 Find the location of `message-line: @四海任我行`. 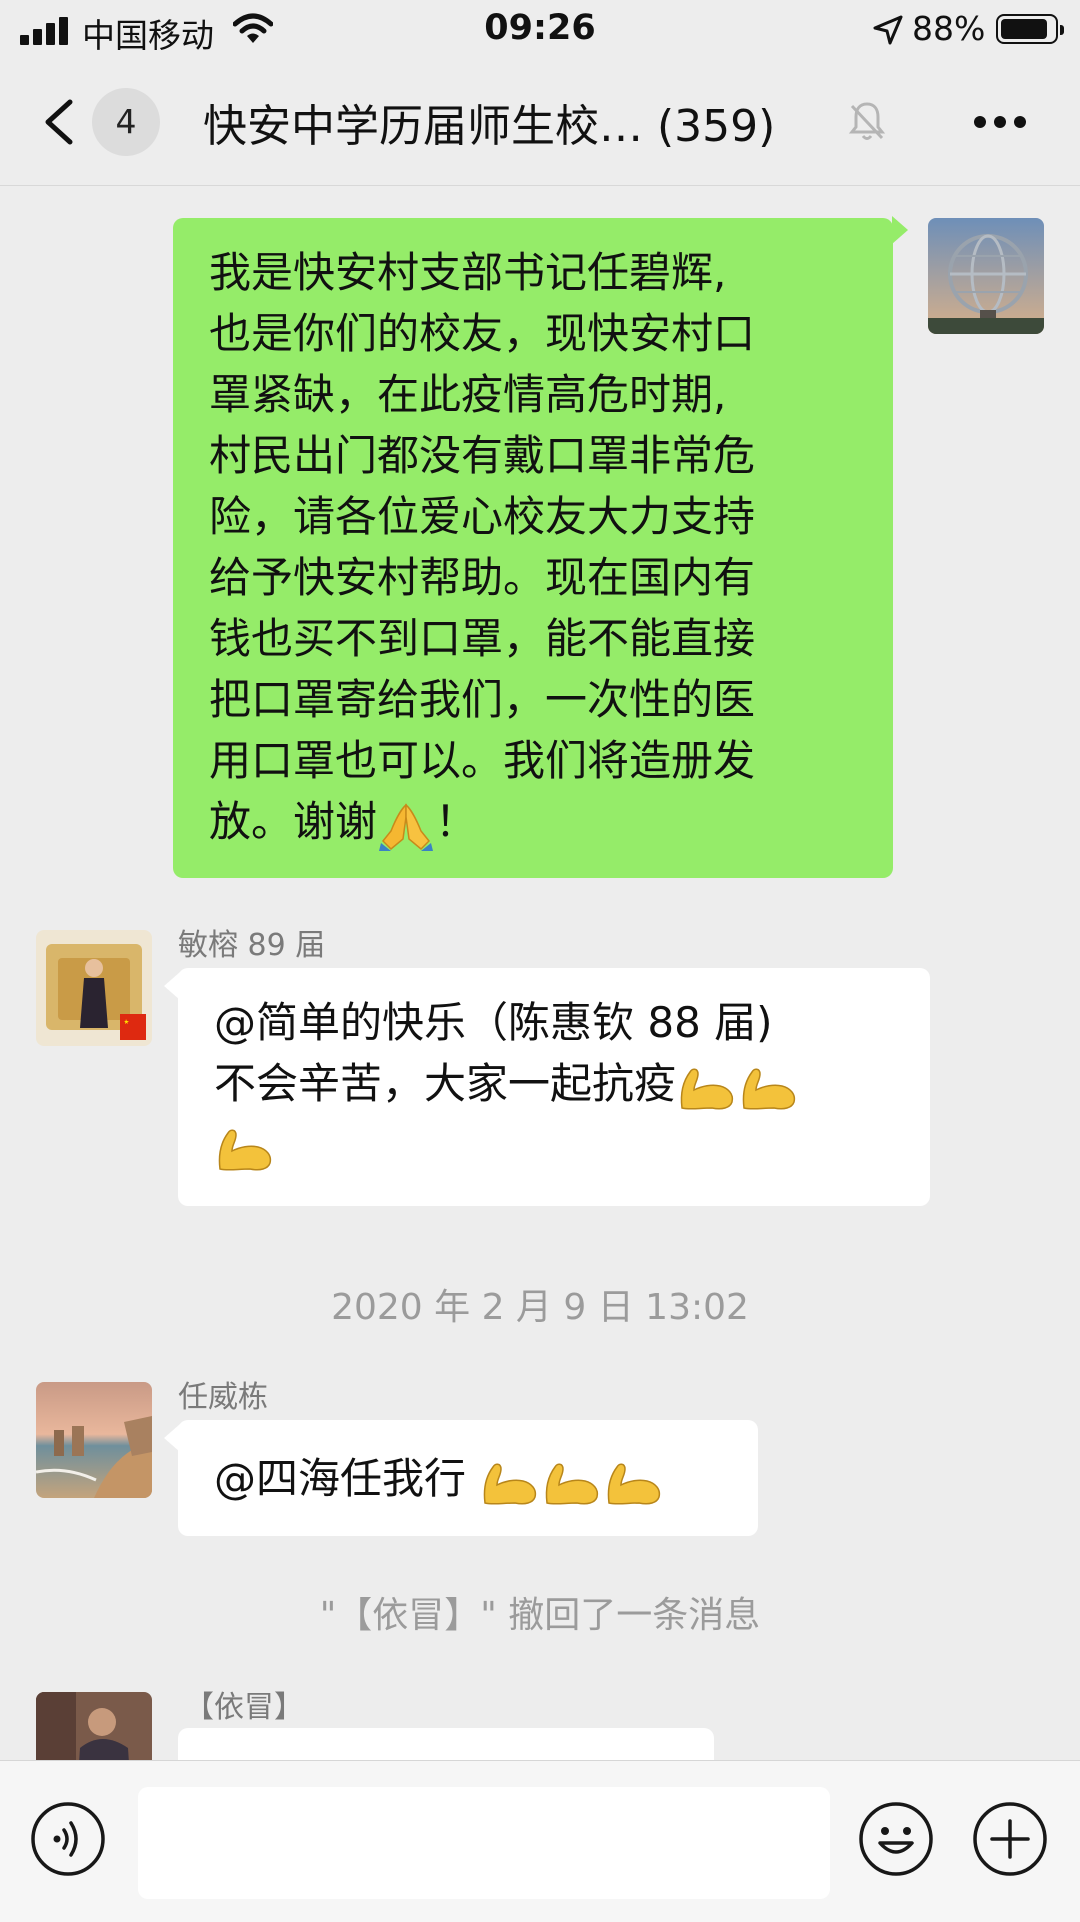

message-line: @四海任我行 is located at coordinates (468, 1478).